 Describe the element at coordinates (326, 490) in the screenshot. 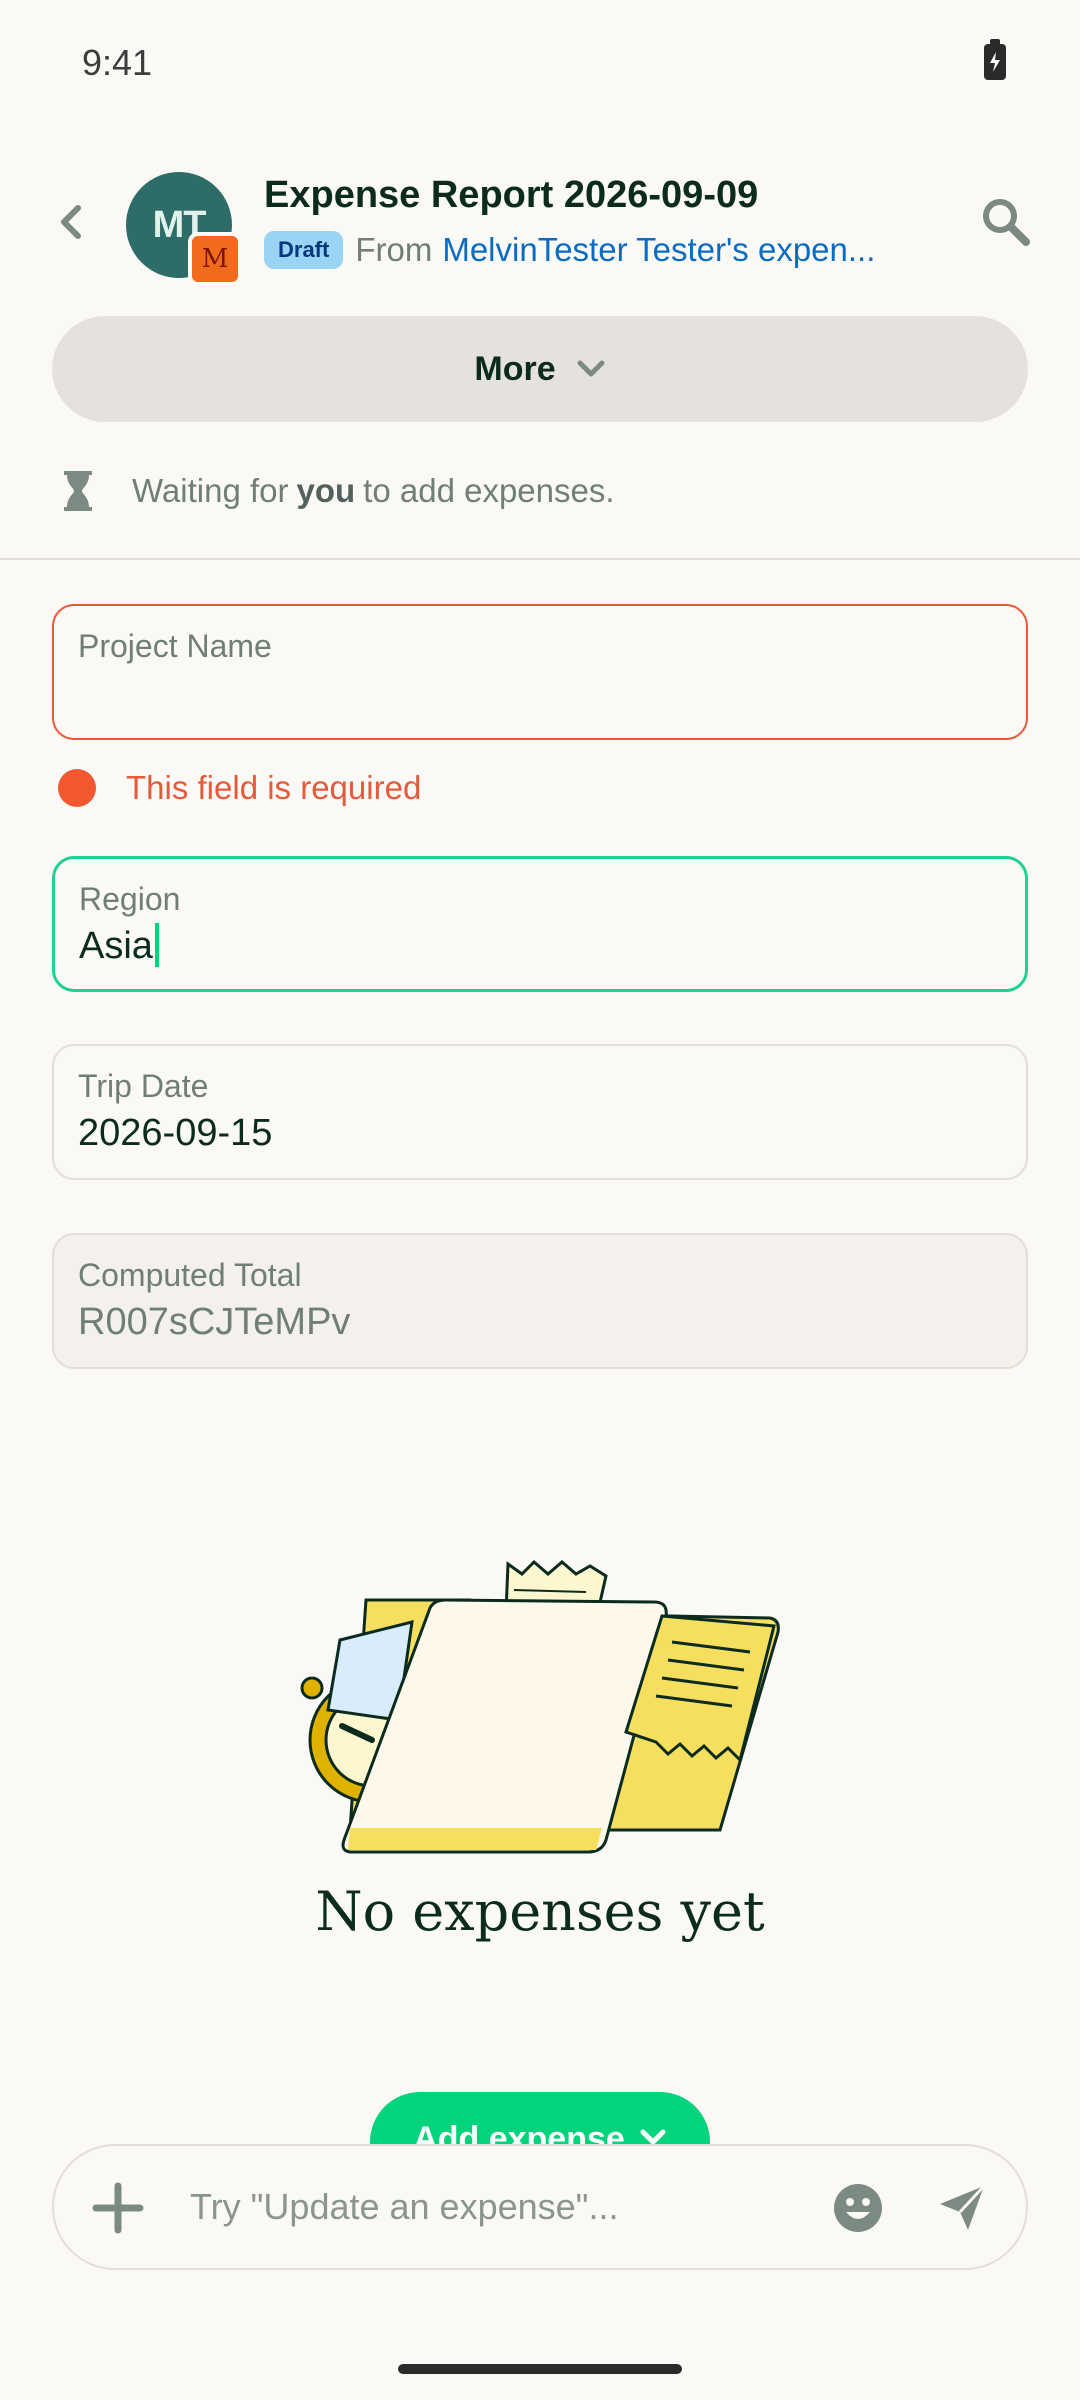

I see `waiting-emphasis: you` at that location.